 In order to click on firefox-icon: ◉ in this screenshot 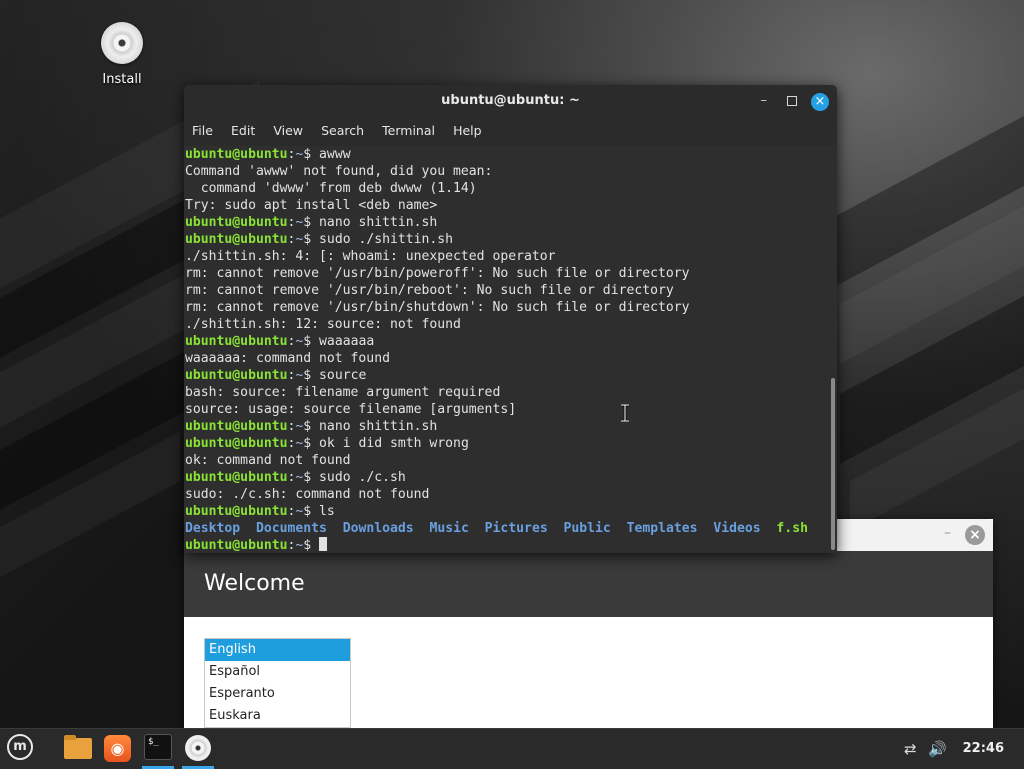, I will do `click(117, 748)`.